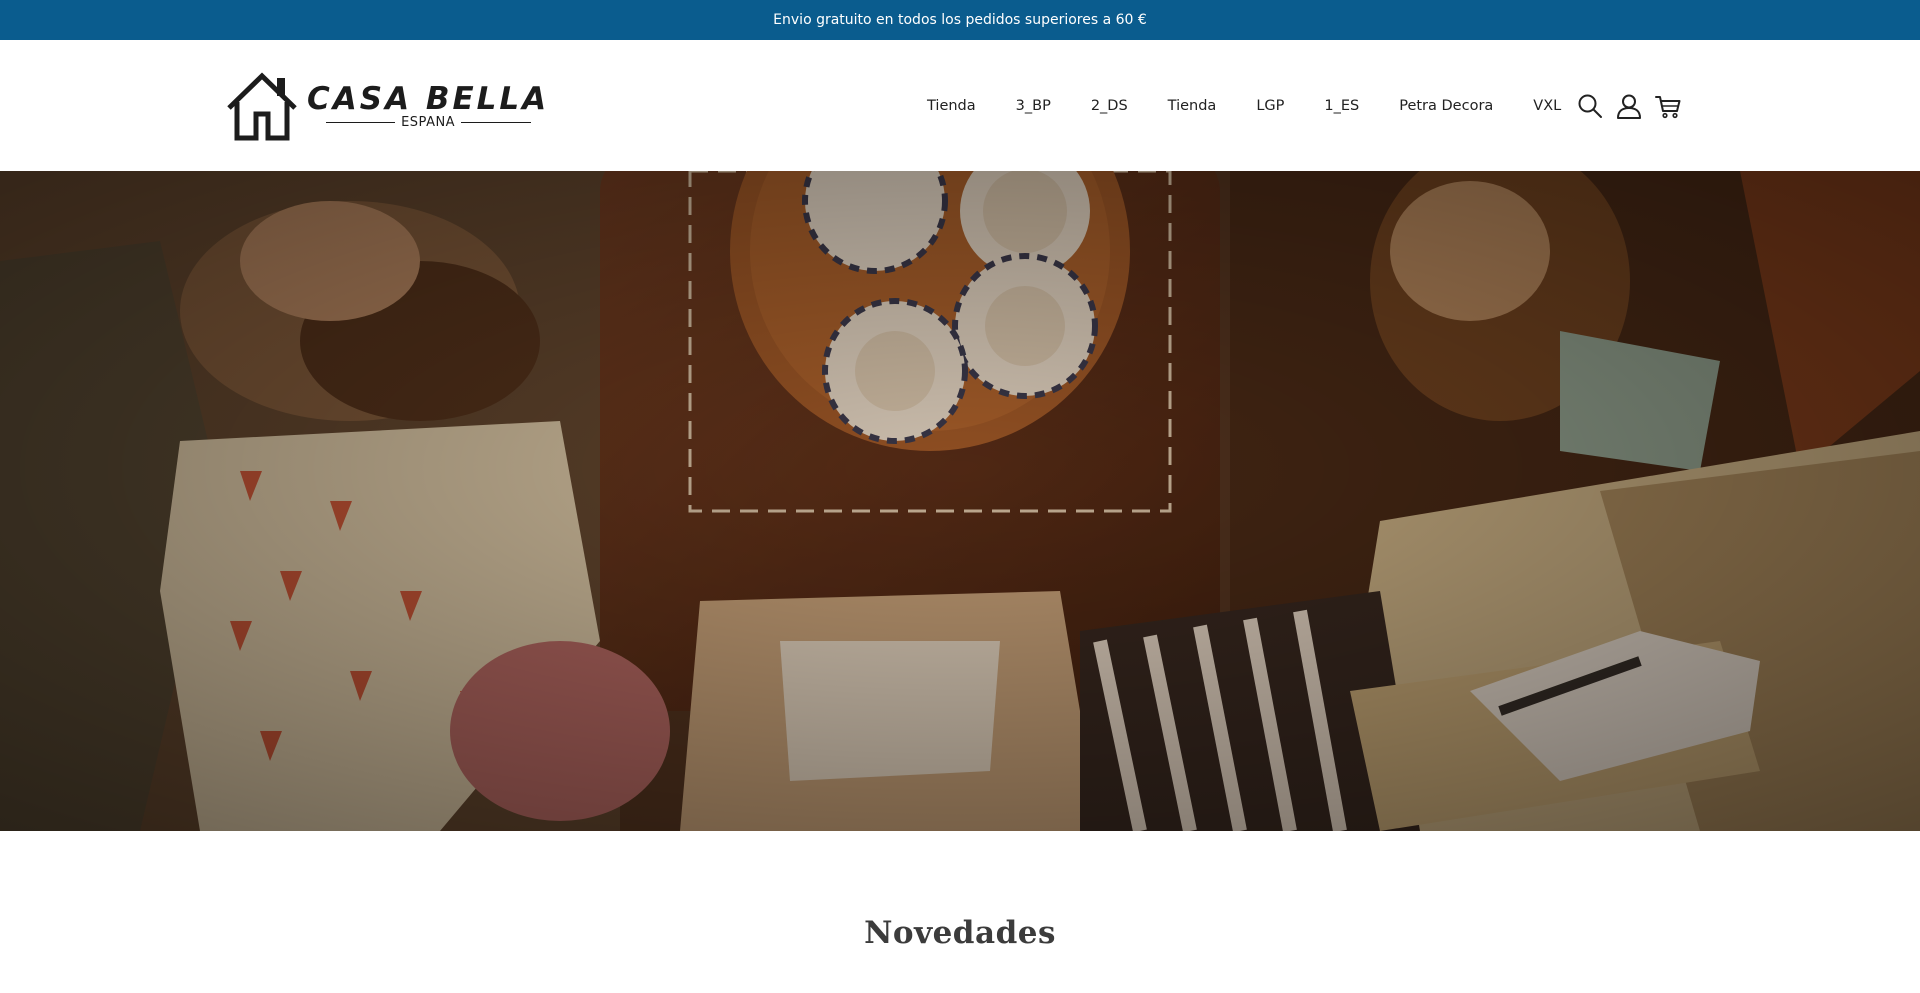 The image size is (1920, 993). Describe the element at coordinates (1341, 106) in the screenshot. I see `nav-item-1-es: 1_ES` at that location.